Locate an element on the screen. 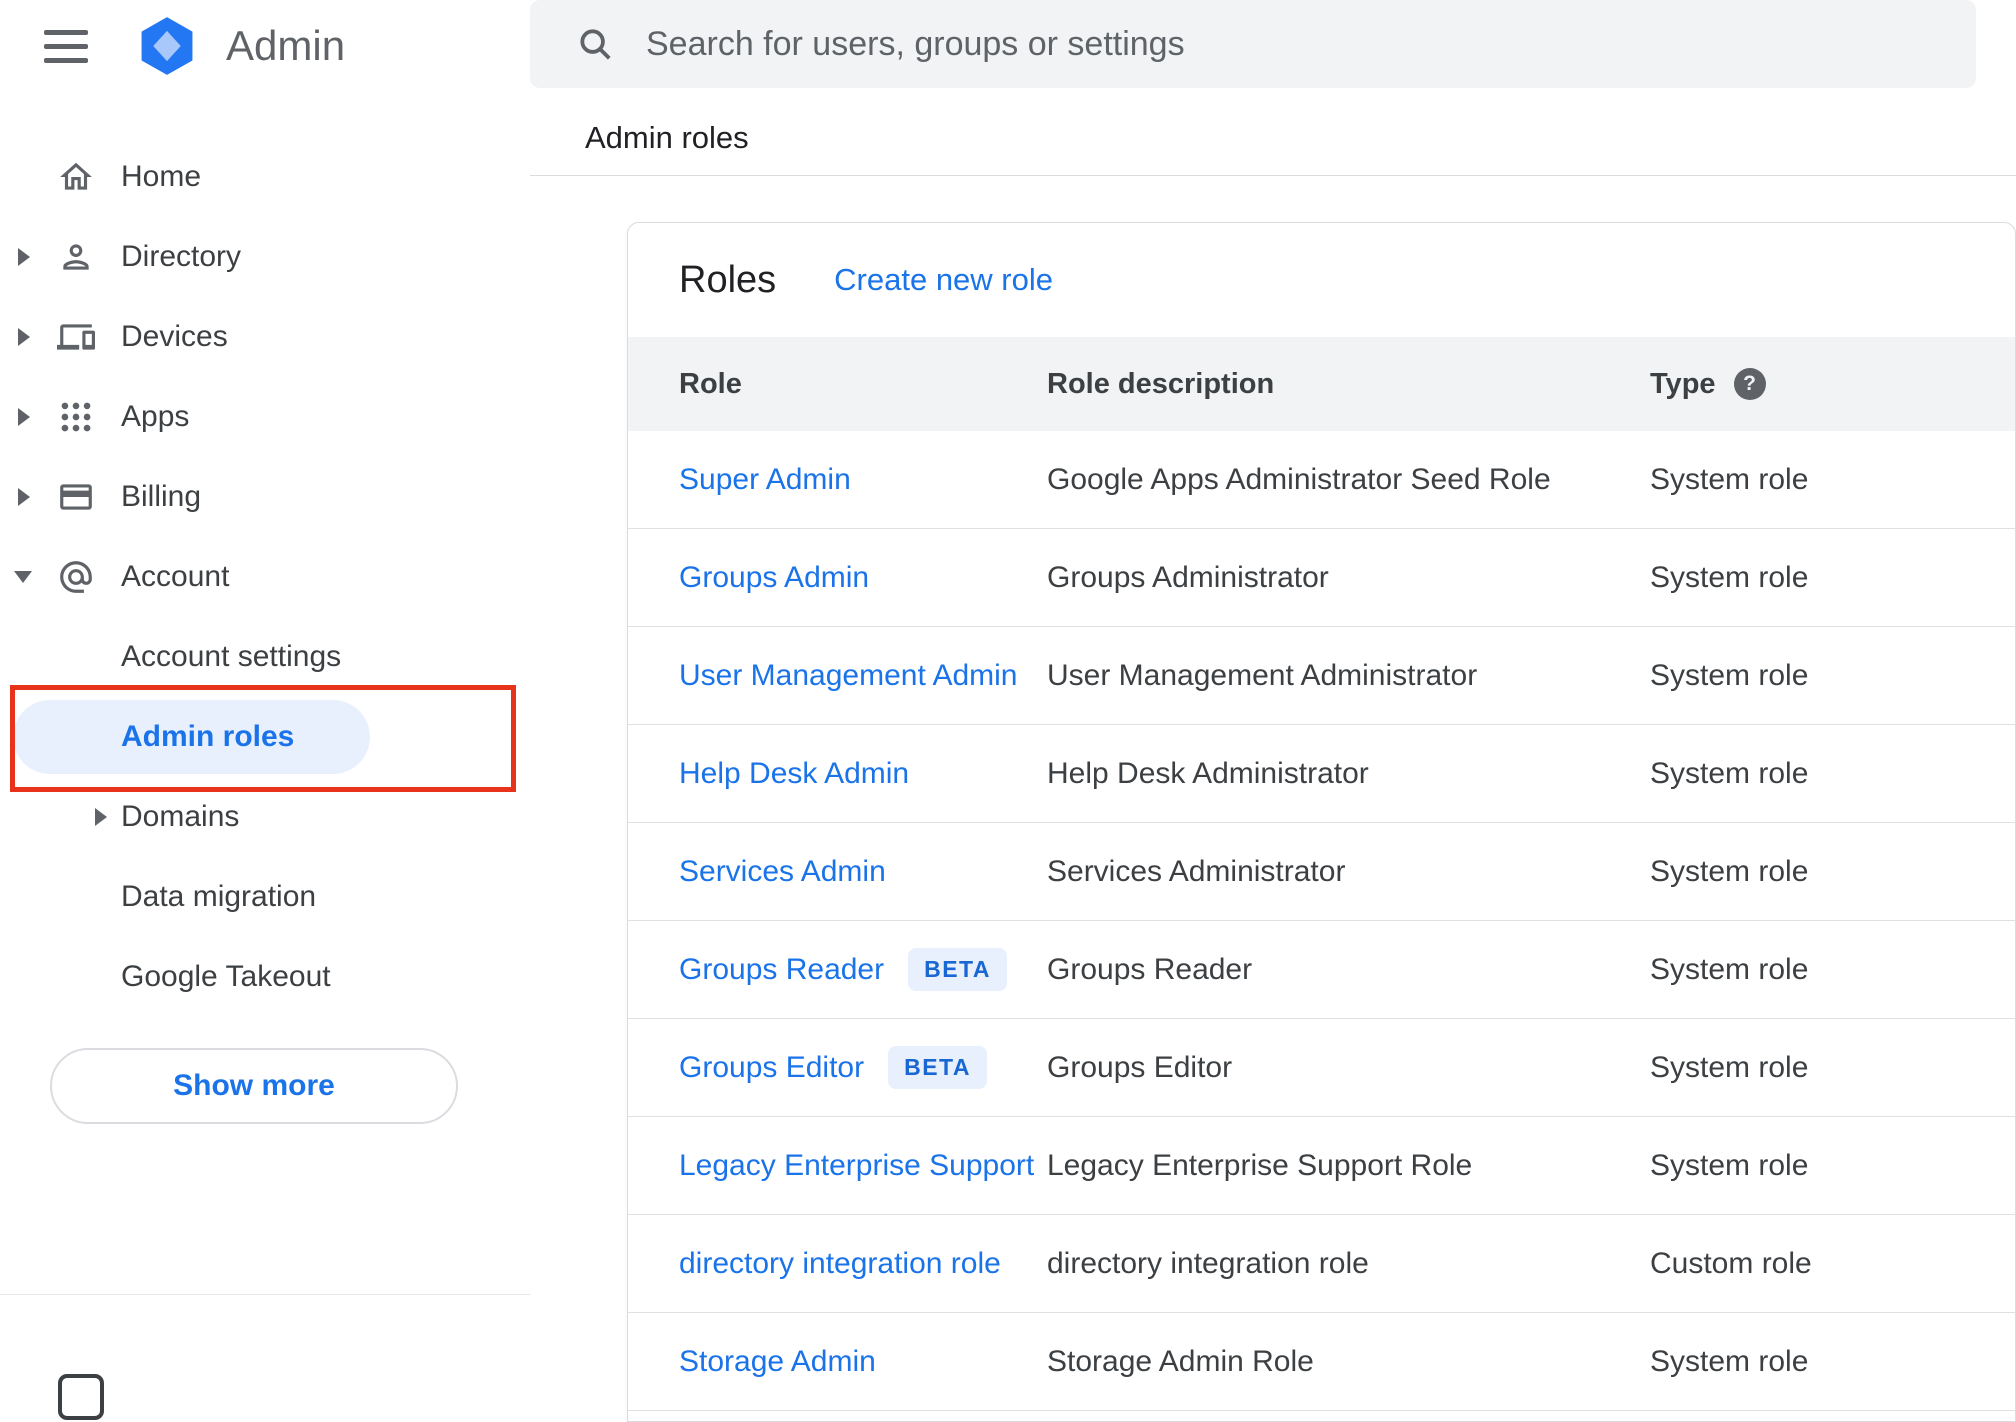  sidebar-item-billing: Billing is located at coordinates (265, 497).